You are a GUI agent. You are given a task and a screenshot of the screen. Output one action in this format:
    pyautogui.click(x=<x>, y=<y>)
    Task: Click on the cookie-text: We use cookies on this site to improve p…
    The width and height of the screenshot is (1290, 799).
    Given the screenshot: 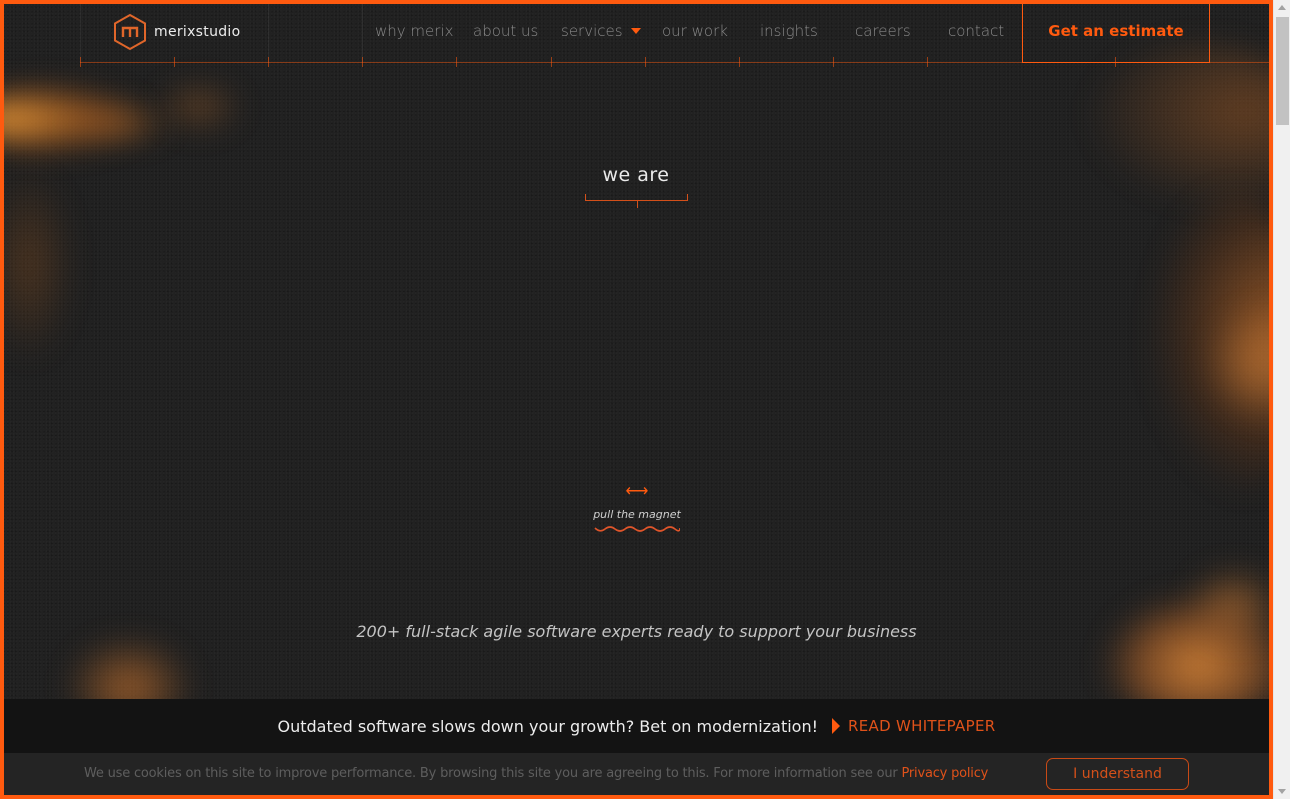 What is the action you would take?
    pyautogui.click(x=536, y=773)
    